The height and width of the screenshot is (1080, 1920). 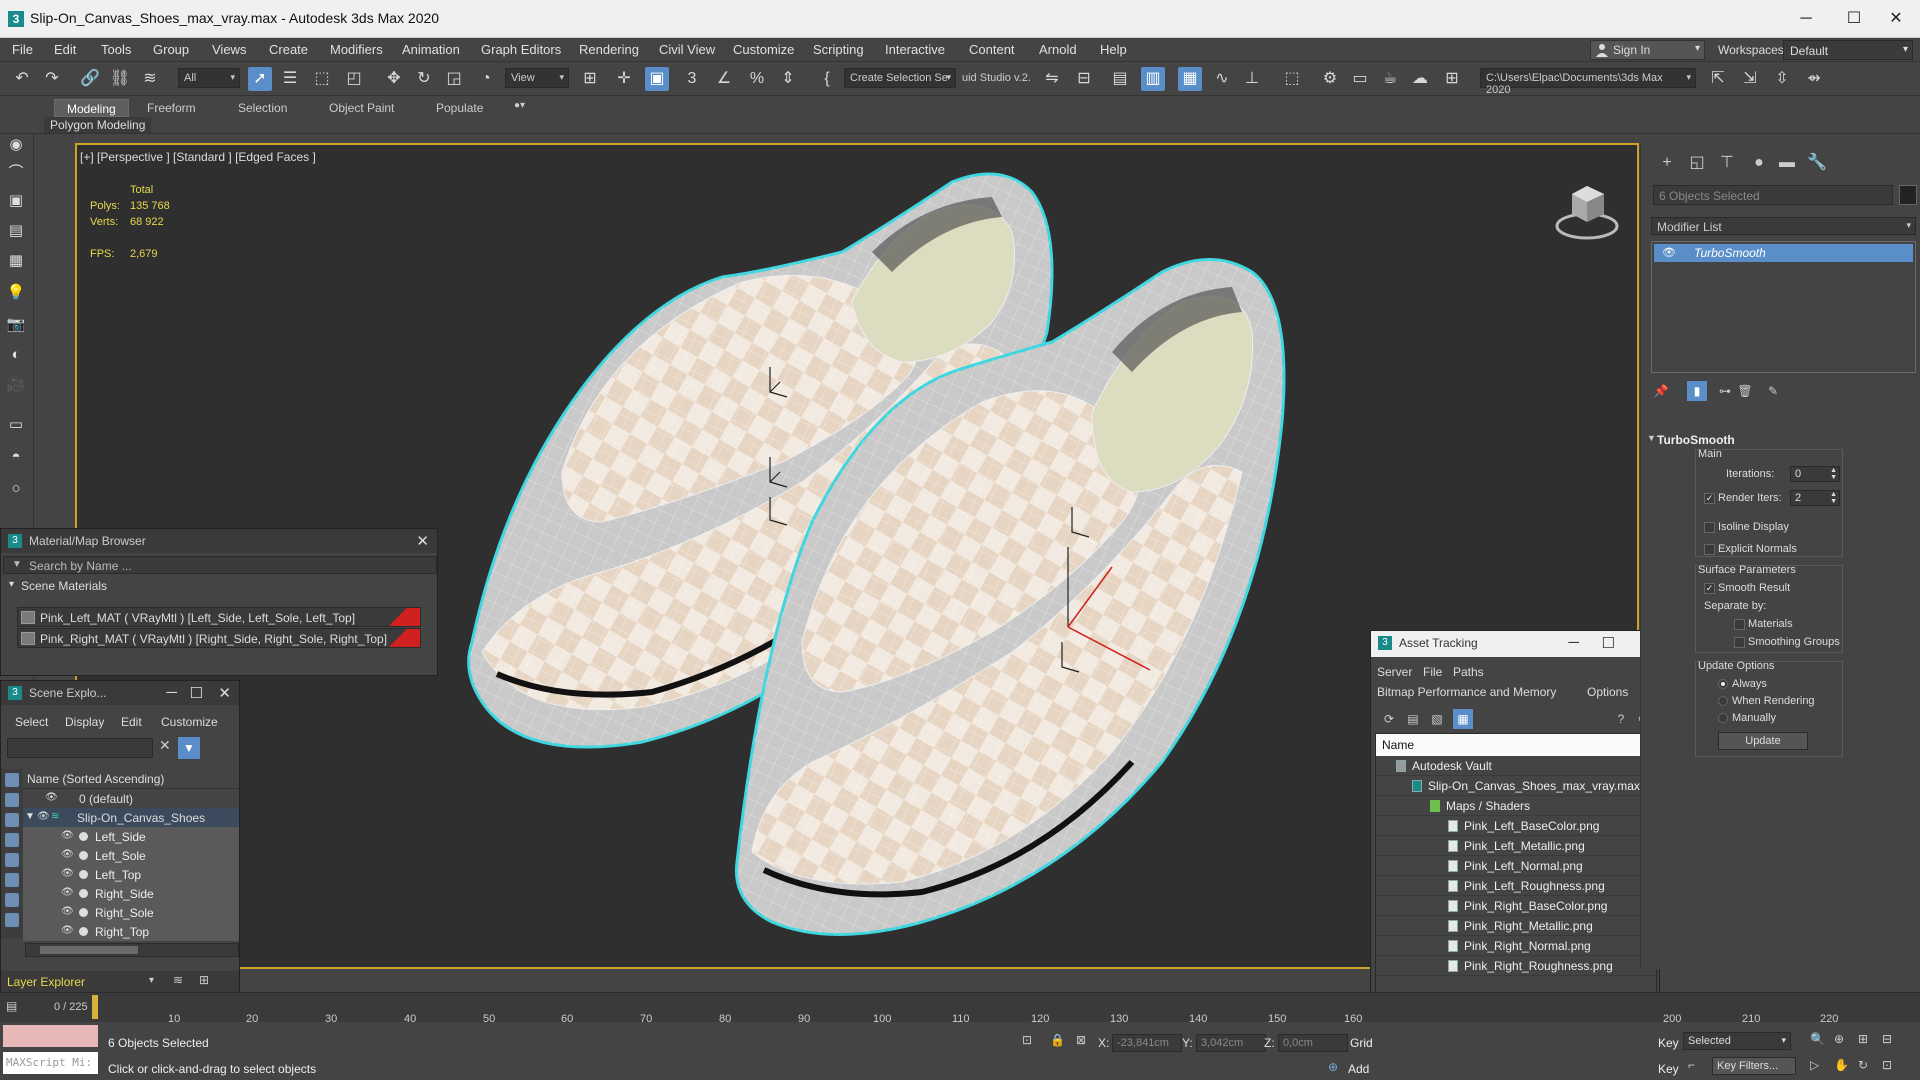 I want to click on bind-space-warp-icon: ≋, so click(x=150, y=79).